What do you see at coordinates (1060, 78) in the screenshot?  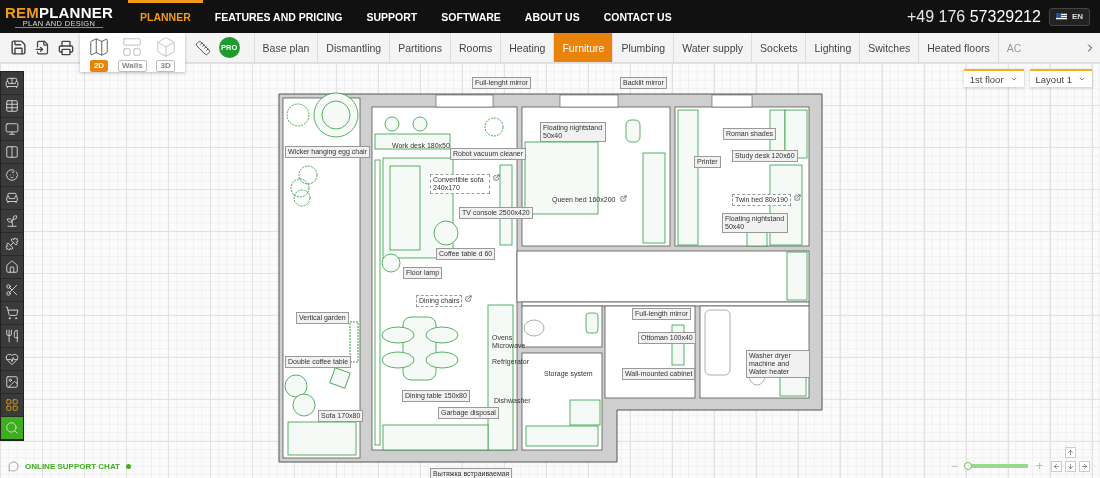 I see `layout-dropdown: Layout 1` at bounding box center [1060, 78].